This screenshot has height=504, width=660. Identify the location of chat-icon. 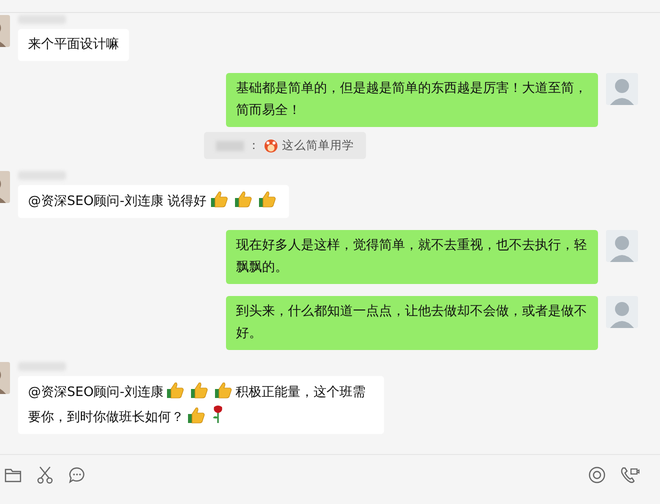
(77, 475).